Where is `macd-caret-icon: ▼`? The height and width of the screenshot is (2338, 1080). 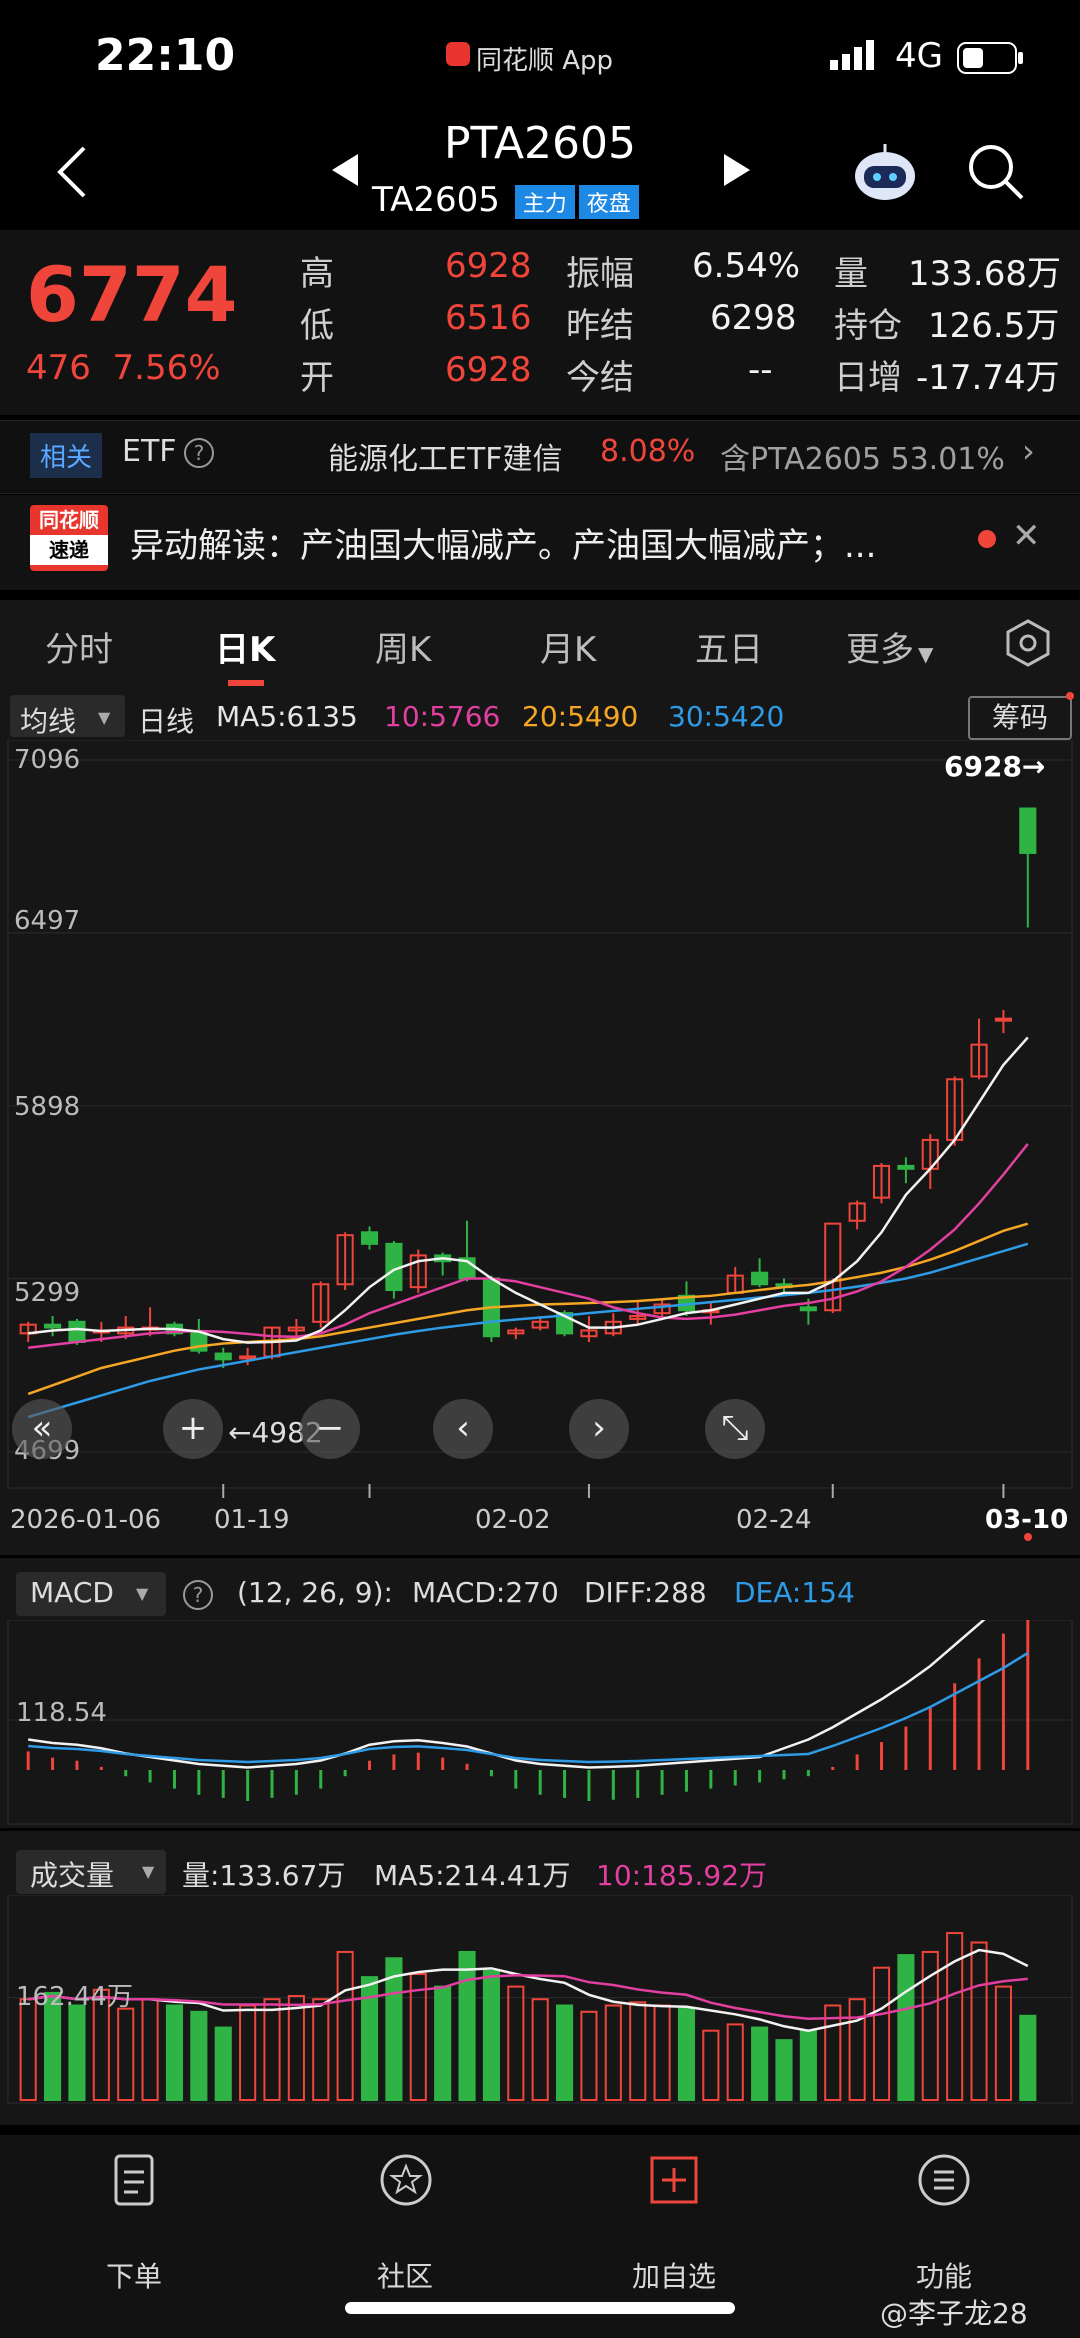
macd-caret-icon: ▼ is located at coordinates (142, 1593).